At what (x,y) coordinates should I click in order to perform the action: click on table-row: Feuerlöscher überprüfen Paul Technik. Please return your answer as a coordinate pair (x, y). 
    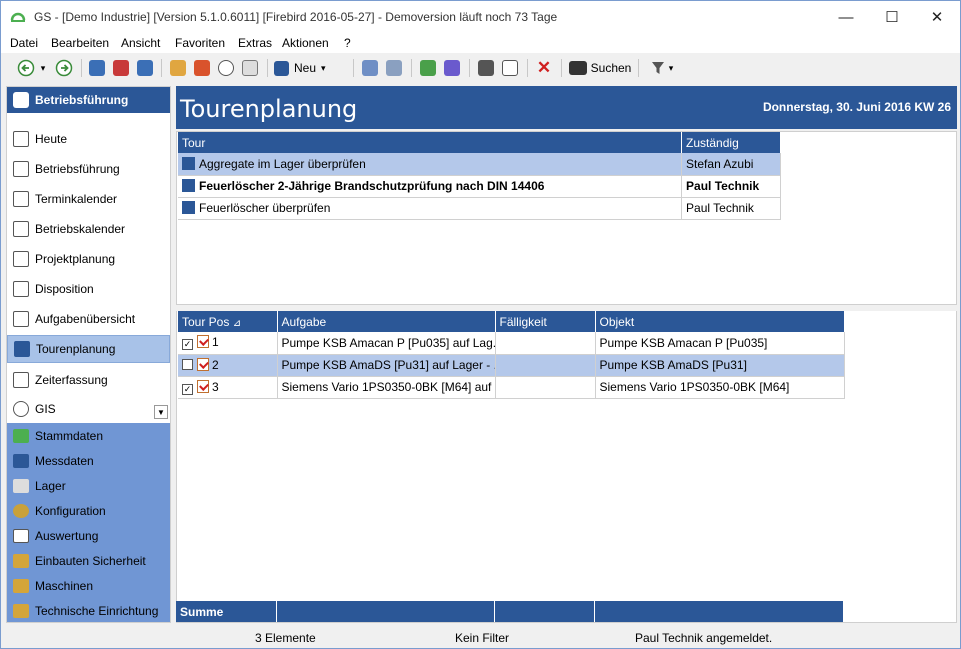
    Looking at the image, I should click on (479, 208).